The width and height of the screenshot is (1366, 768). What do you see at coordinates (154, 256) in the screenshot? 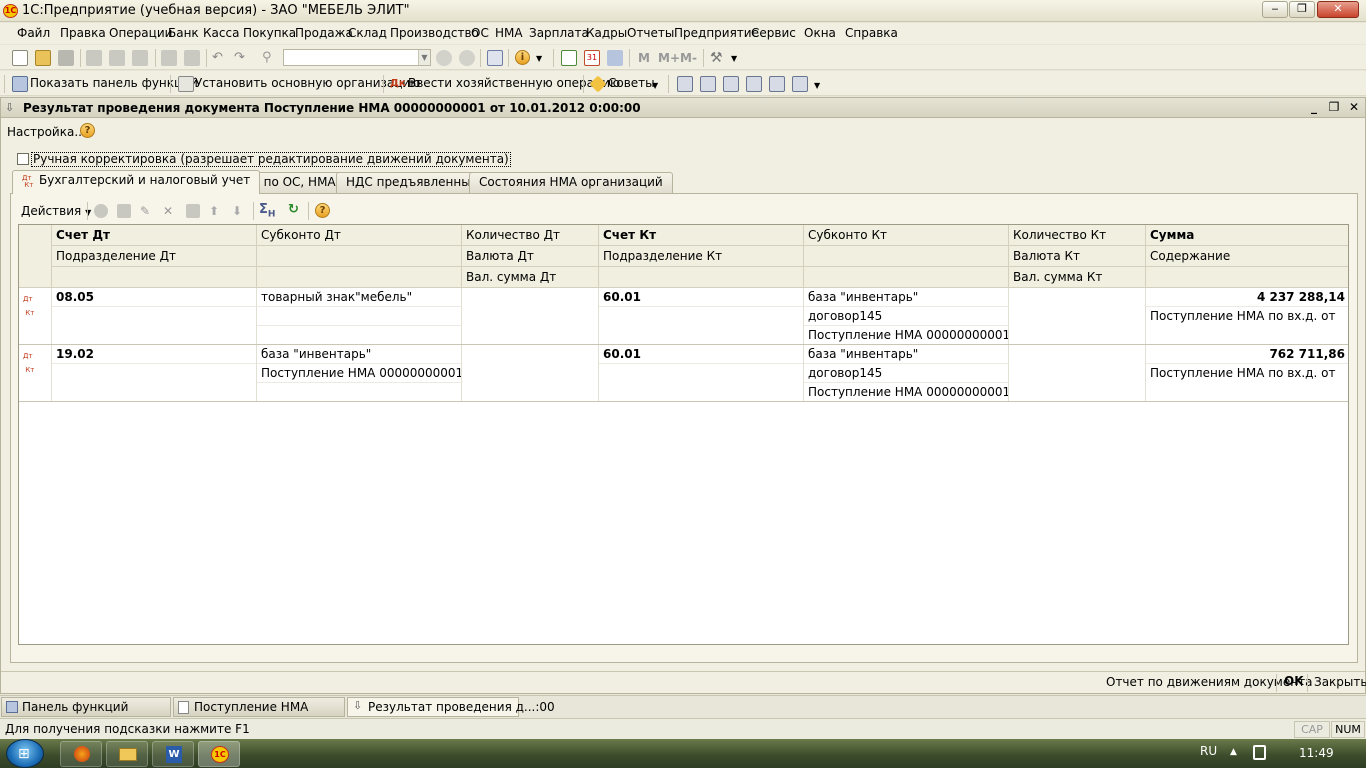
I see `column-header: Подразделение Дт` at bounding box center [154, 256].